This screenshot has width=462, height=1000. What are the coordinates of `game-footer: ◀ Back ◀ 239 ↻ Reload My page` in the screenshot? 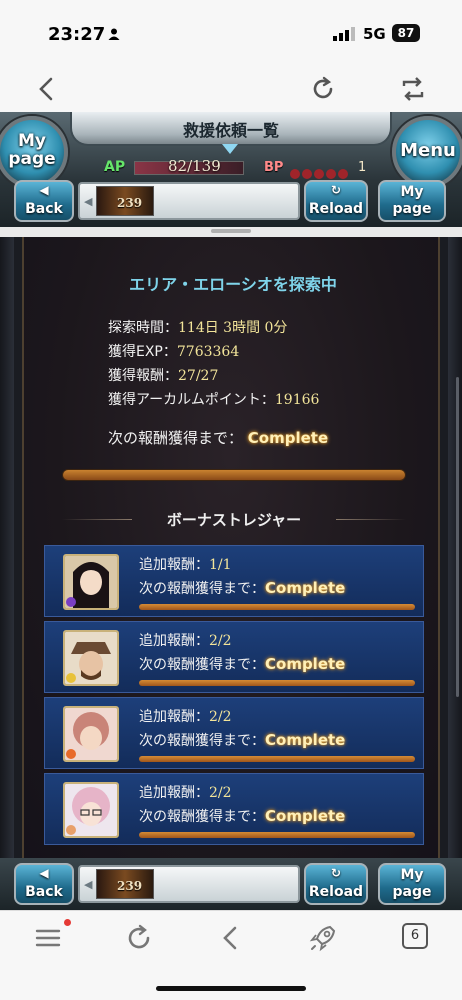 It's located at (231, 884).